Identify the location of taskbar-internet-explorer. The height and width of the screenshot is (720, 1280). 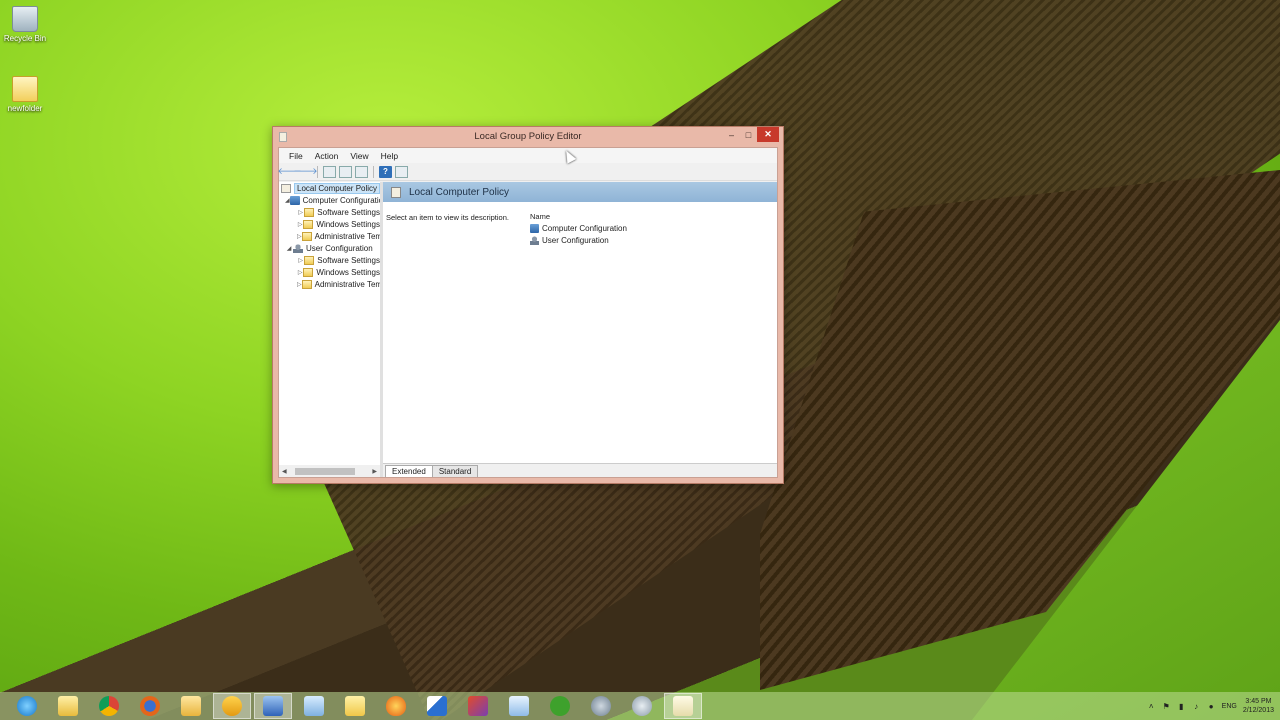
(27, 706).